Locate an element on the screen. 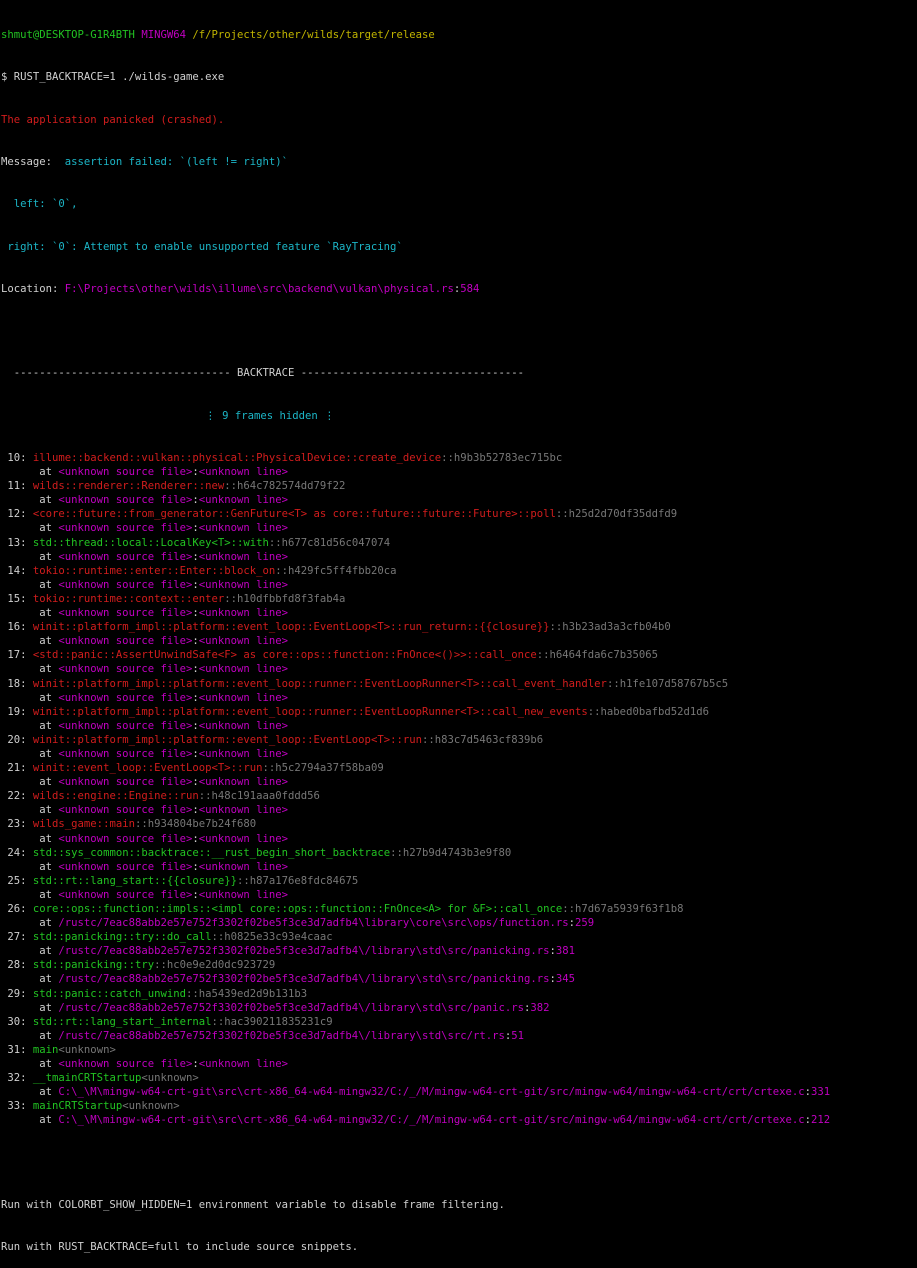 The image size is (917, 1268). location-line: 584 is located at coordinates (470, 288).